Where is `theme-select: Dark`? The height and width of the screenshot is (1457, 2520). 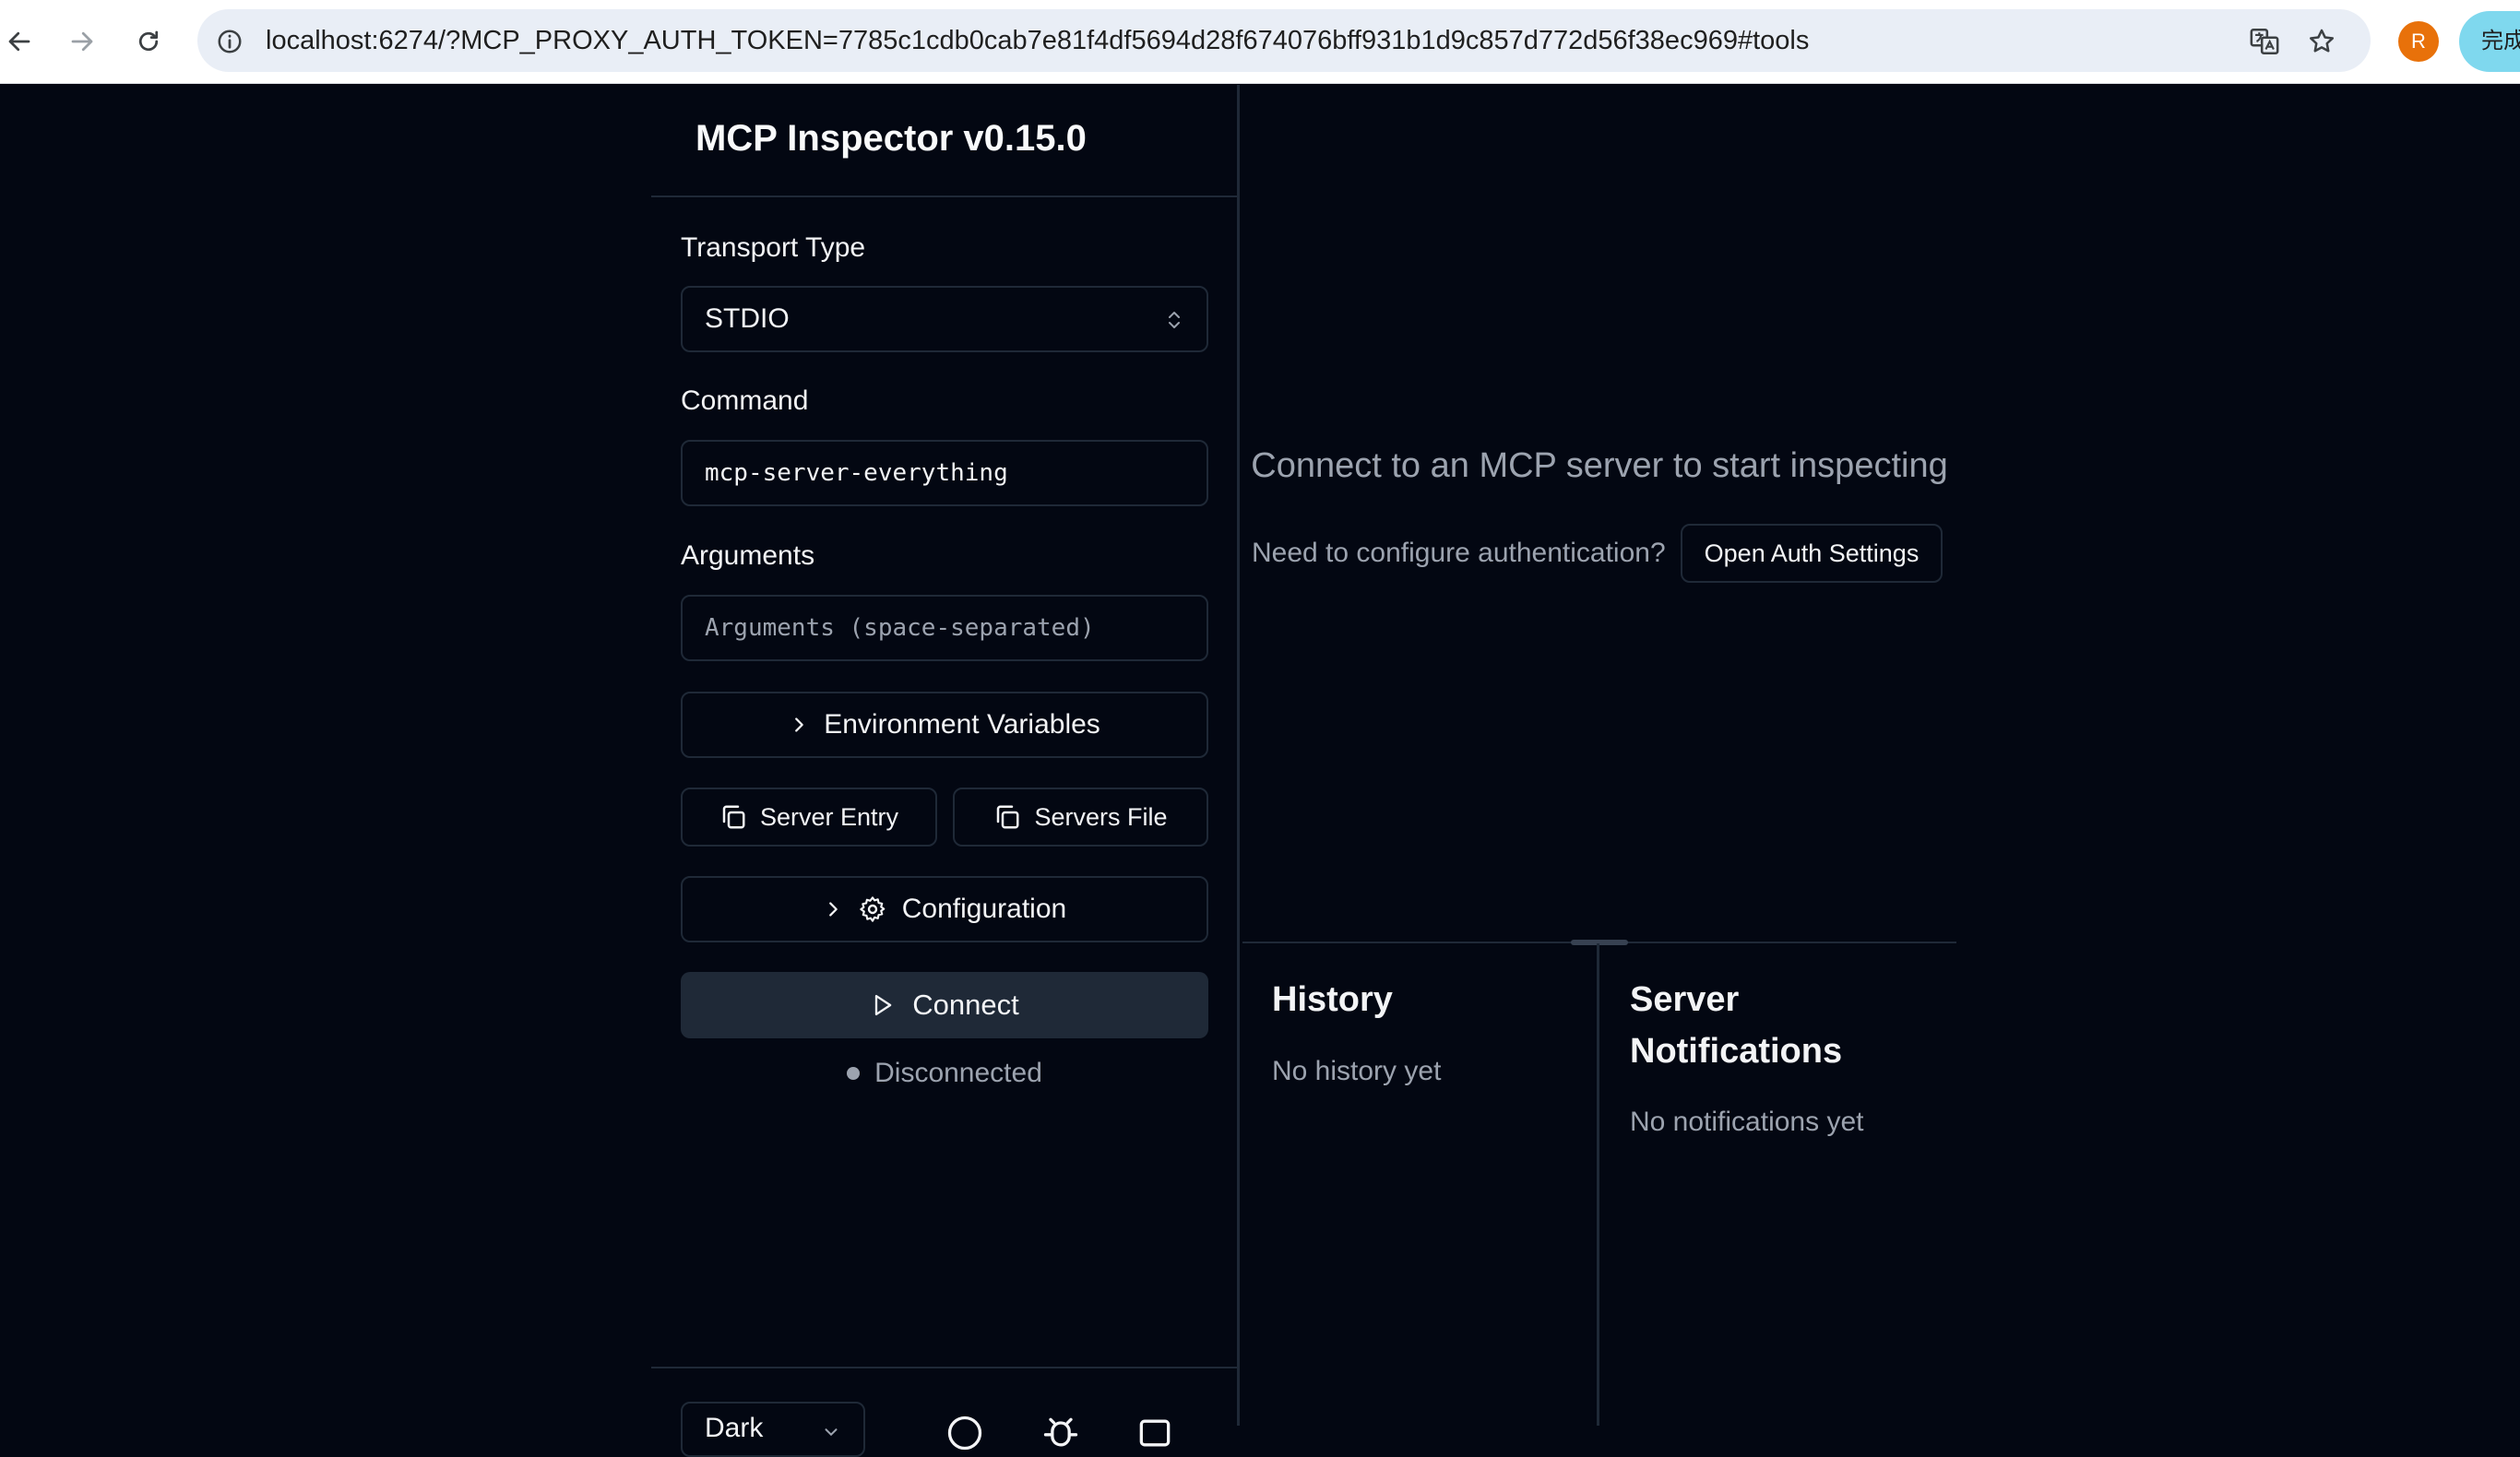 theme-select: Dark is located at coordinates (773, 1429).